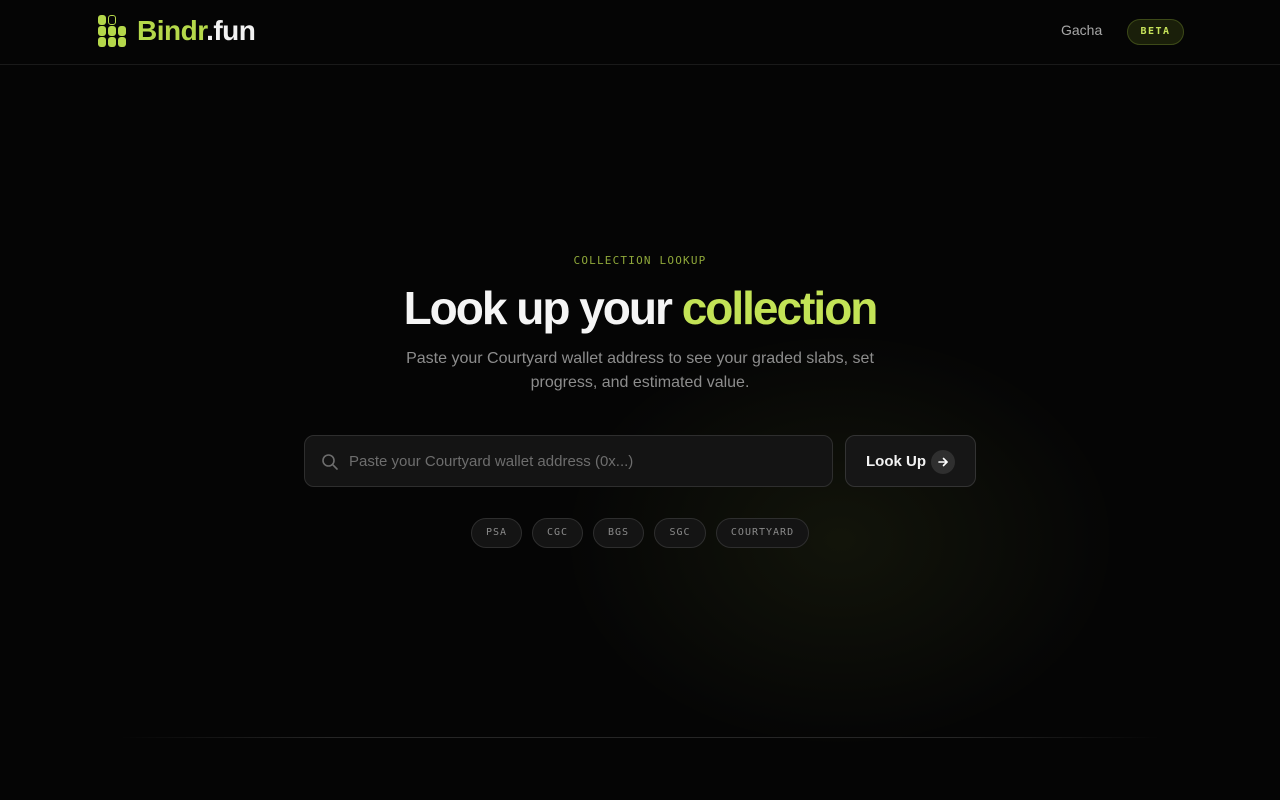  Describe the element at coordinates (640, 32) in the screenshot. I see `top-nav: Bindr.fun Gacha BETA` at that location.